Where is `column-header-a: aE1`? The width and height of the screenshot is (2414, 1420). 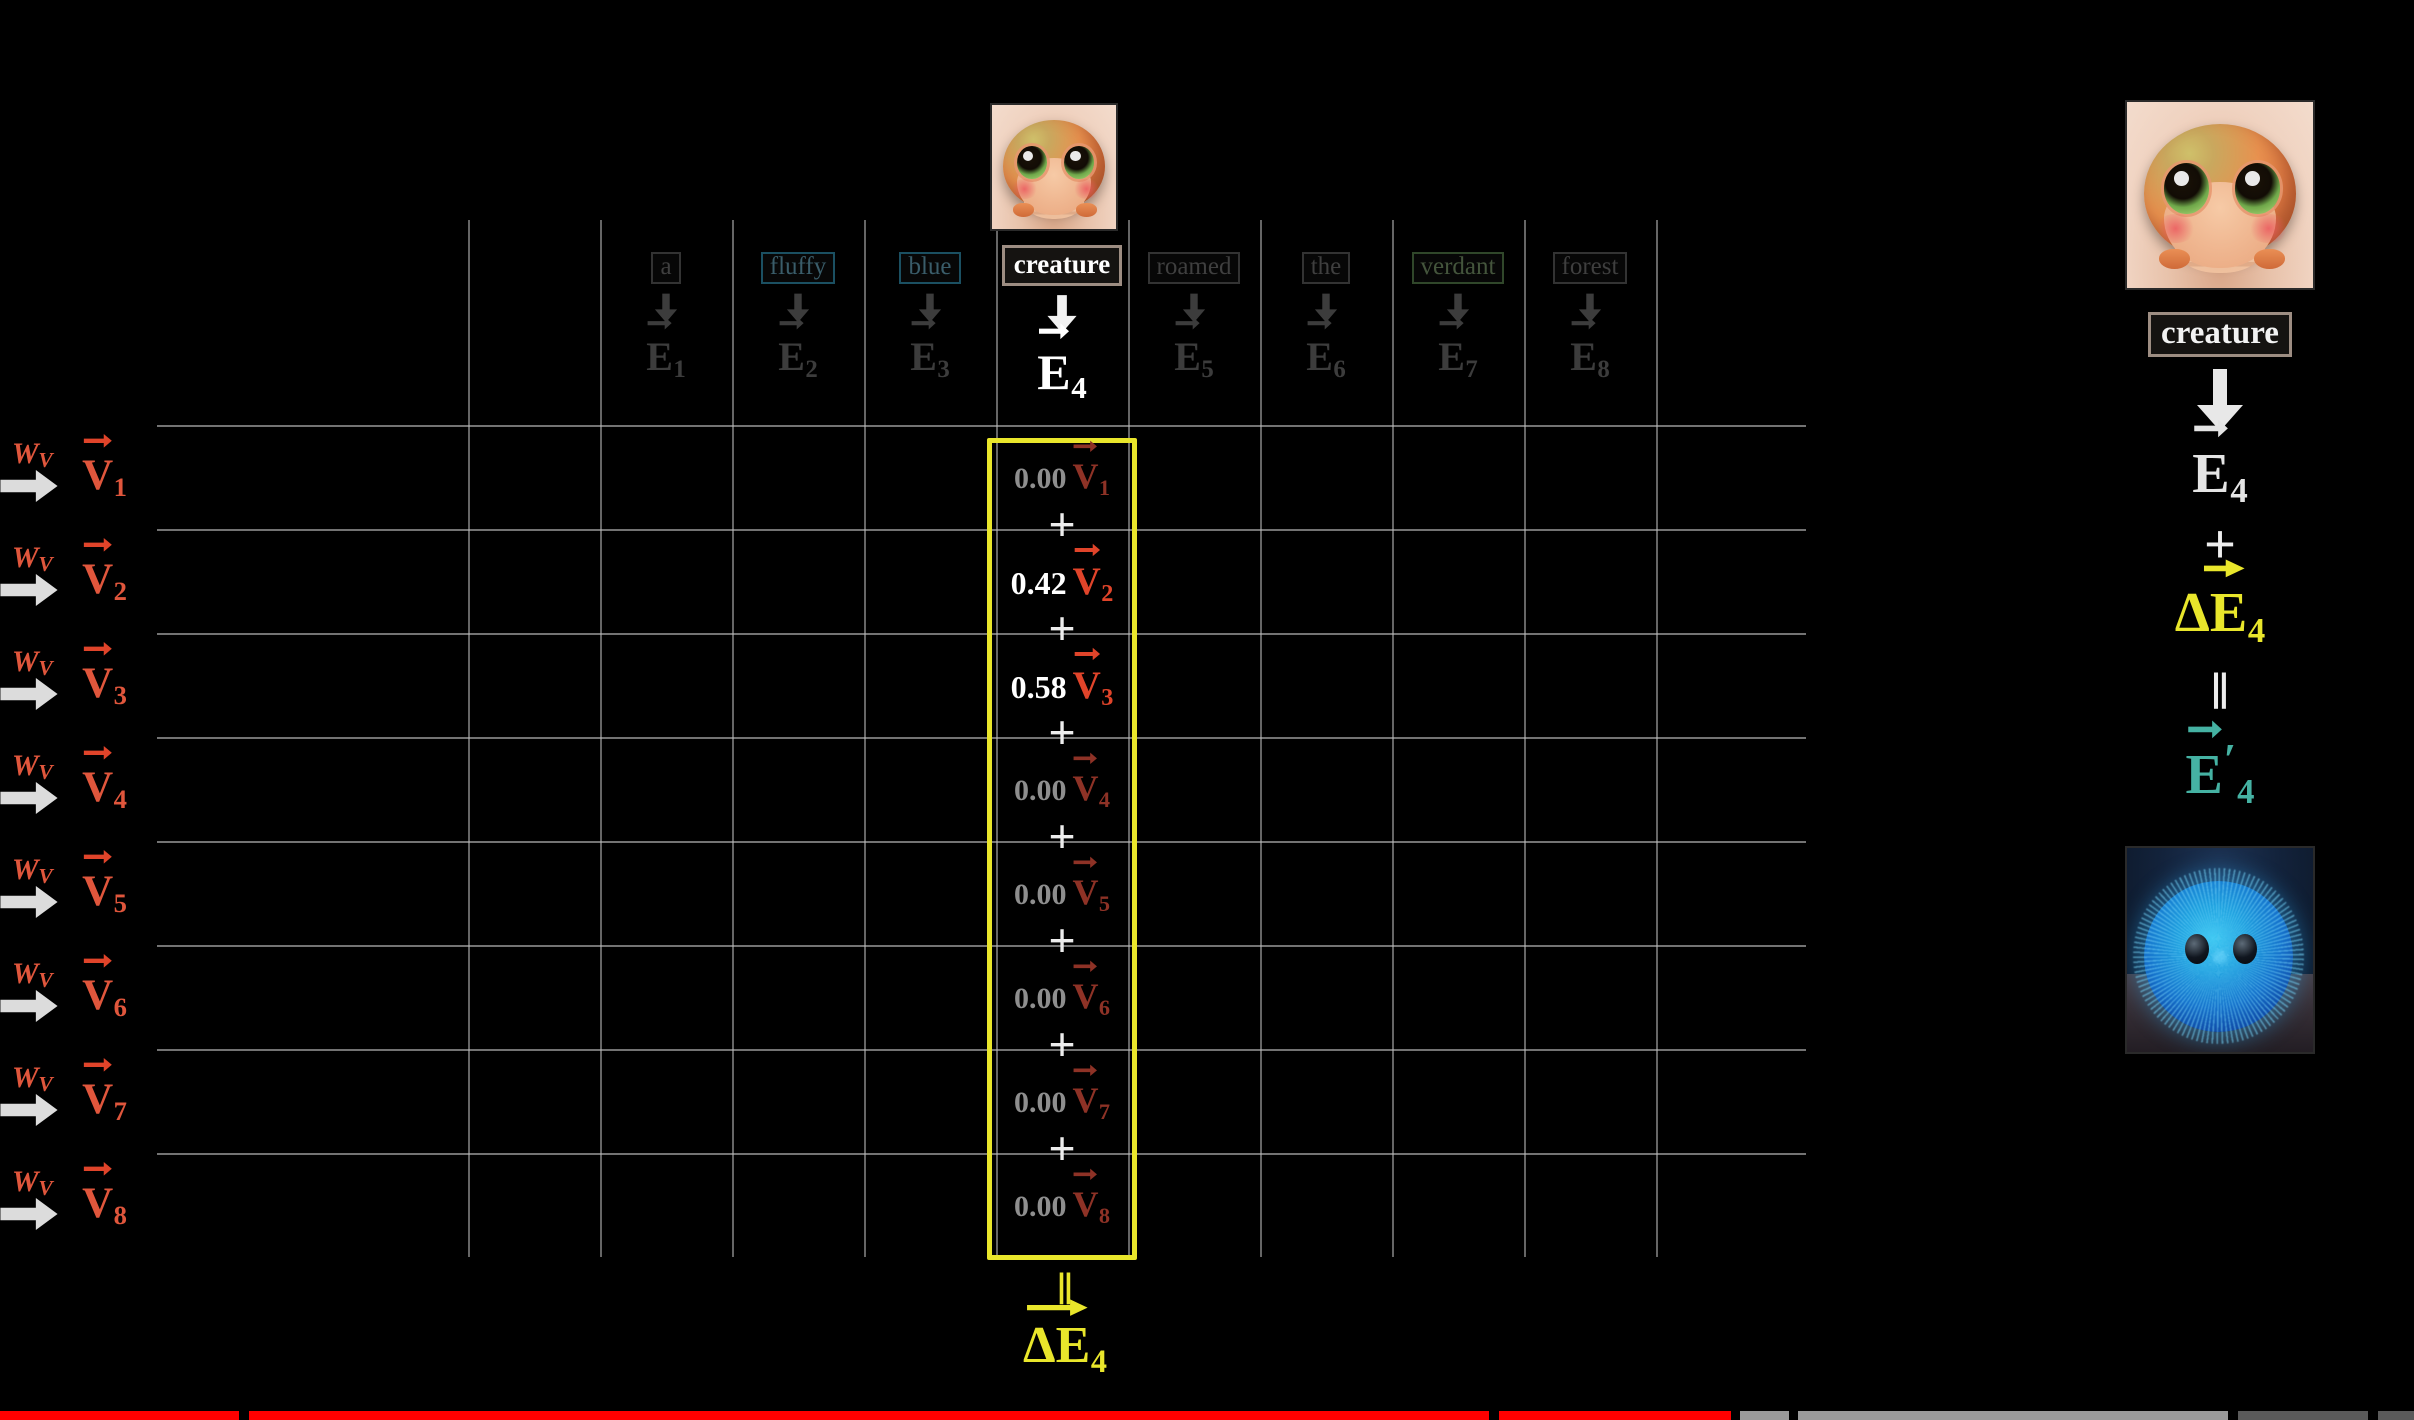
column-header-a: aE1 is located at coordinates (666, 318).